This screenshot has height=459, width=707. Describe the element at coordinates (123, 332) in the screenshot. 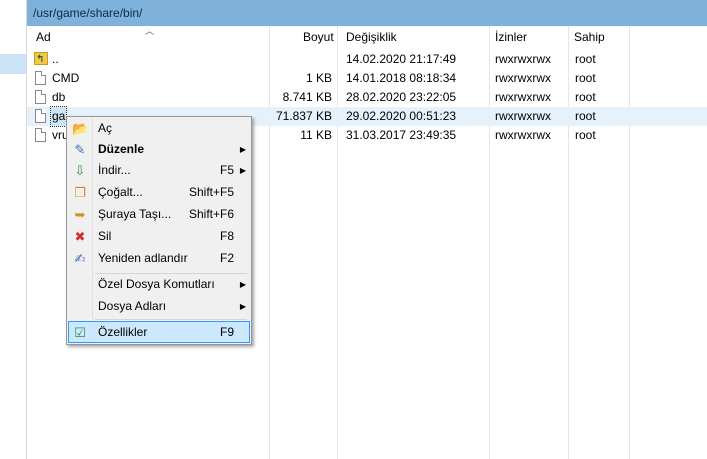

I see `menu-item-label: Özellikler` at that location.